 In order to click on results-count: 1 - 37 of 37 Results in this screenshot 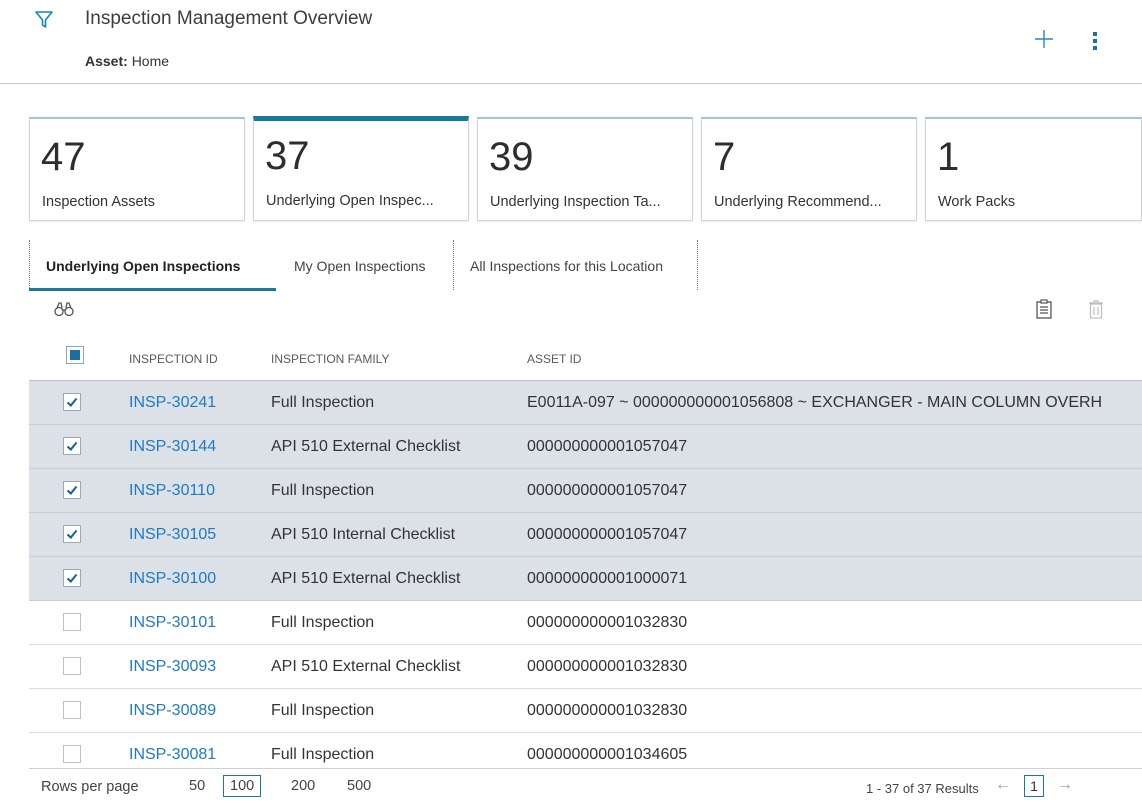, I will do `click(922, 788)`.